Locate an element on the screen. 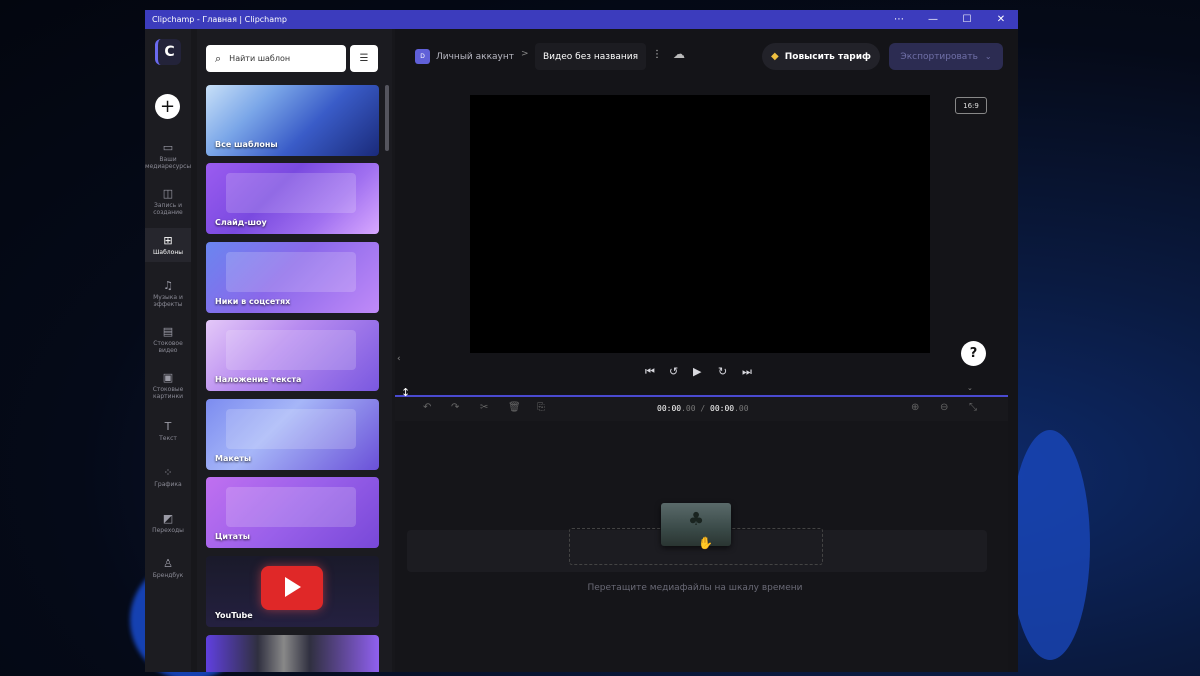 This screenshot has height=676, width=1200. create-button: + is located at coordinates (167, 106).